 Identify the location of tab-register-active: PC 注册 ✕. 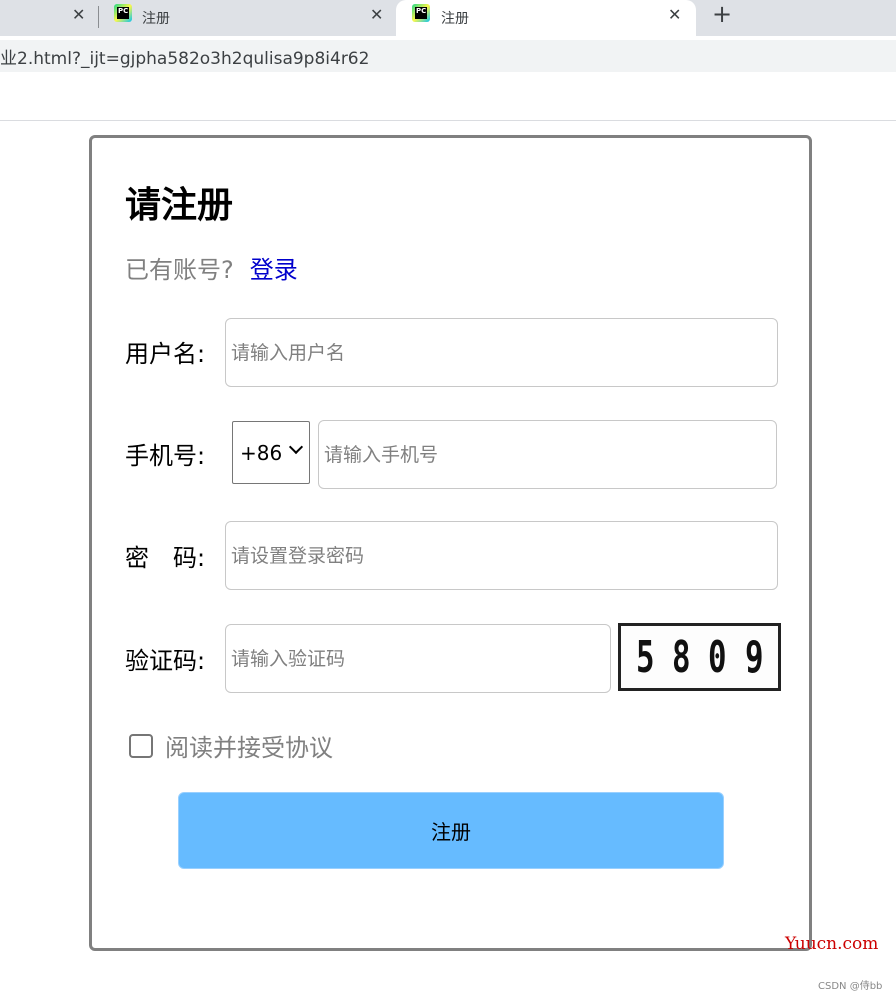
(546, 18).